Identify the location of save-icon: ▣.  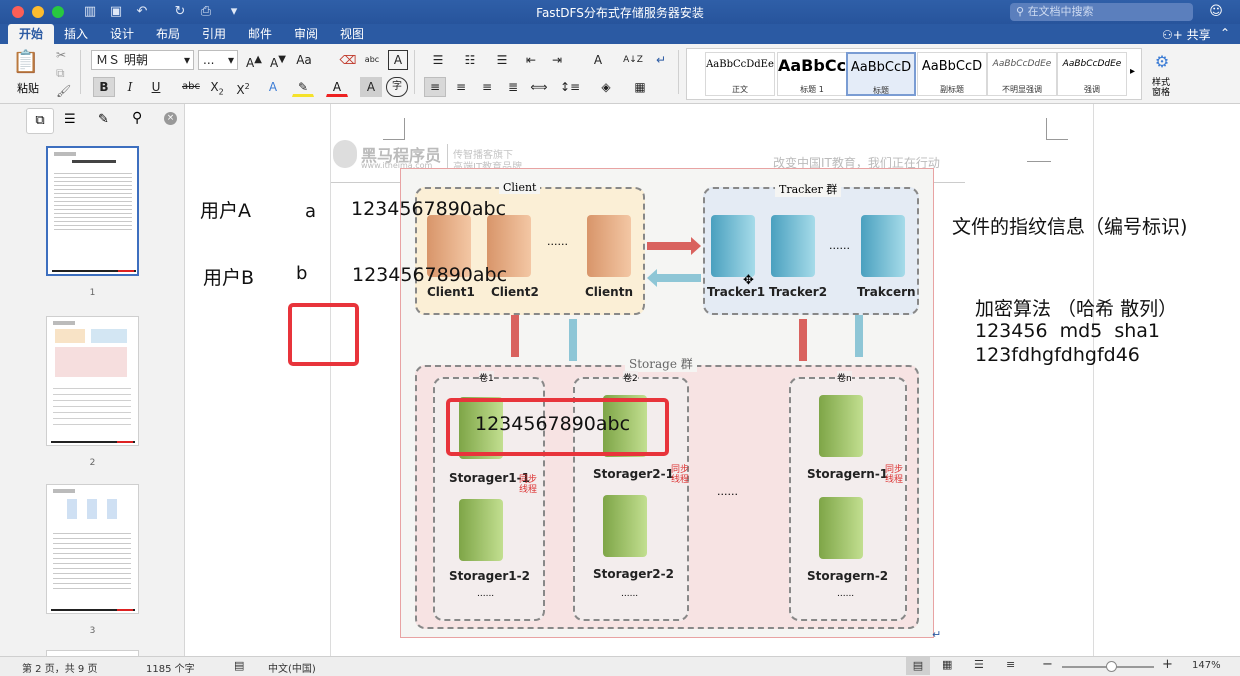
(116, 12).